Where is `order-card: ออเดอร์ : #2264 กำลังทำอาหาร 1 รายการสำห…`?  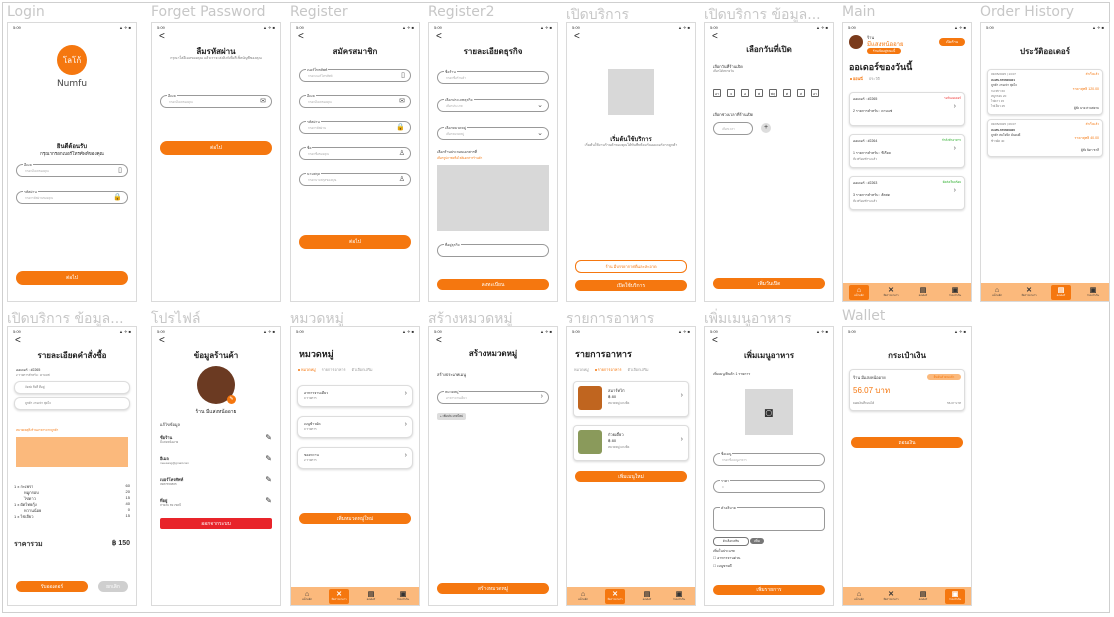
order-card: ออเดอร์ : #2264 กำลังทำอาหาร 1 รายการสำห… is located at coordinates (907, 151).